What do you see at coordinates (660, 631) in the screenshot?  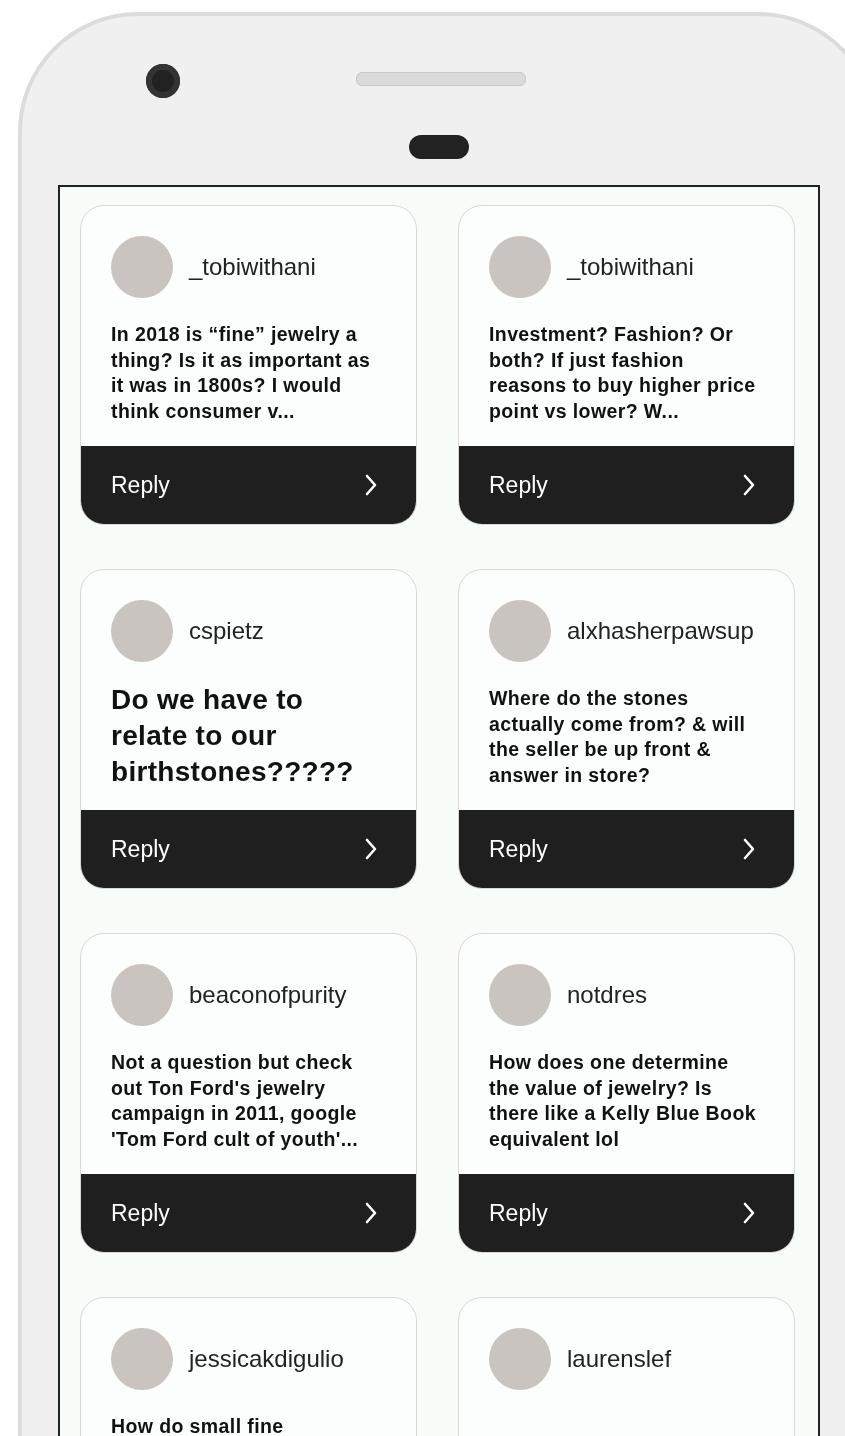 I see `username: alxhasherpawsup` at bounding box center [660, 631].